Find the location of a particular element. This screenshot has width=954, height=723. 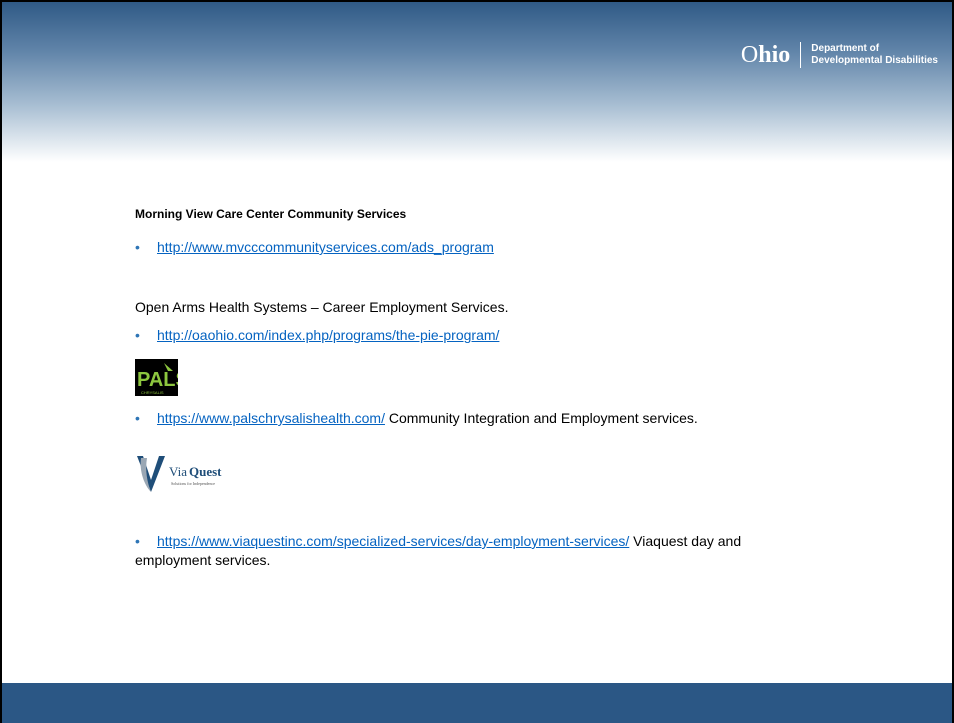

svg-text: Via is located at coordinates (178, 471).